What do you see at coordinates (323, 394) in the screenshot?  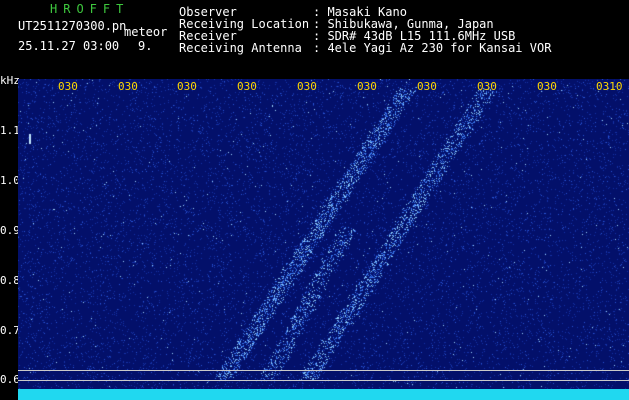 I see `noise-level-bar` at bounding box center [323, 394].